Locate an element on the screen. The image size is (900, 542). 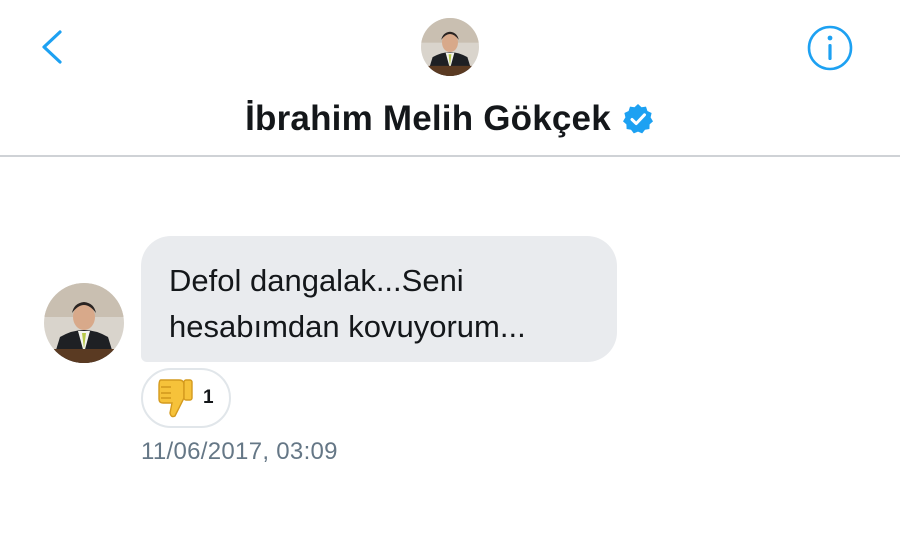
contact-photo is located at coordinates (450, 47).